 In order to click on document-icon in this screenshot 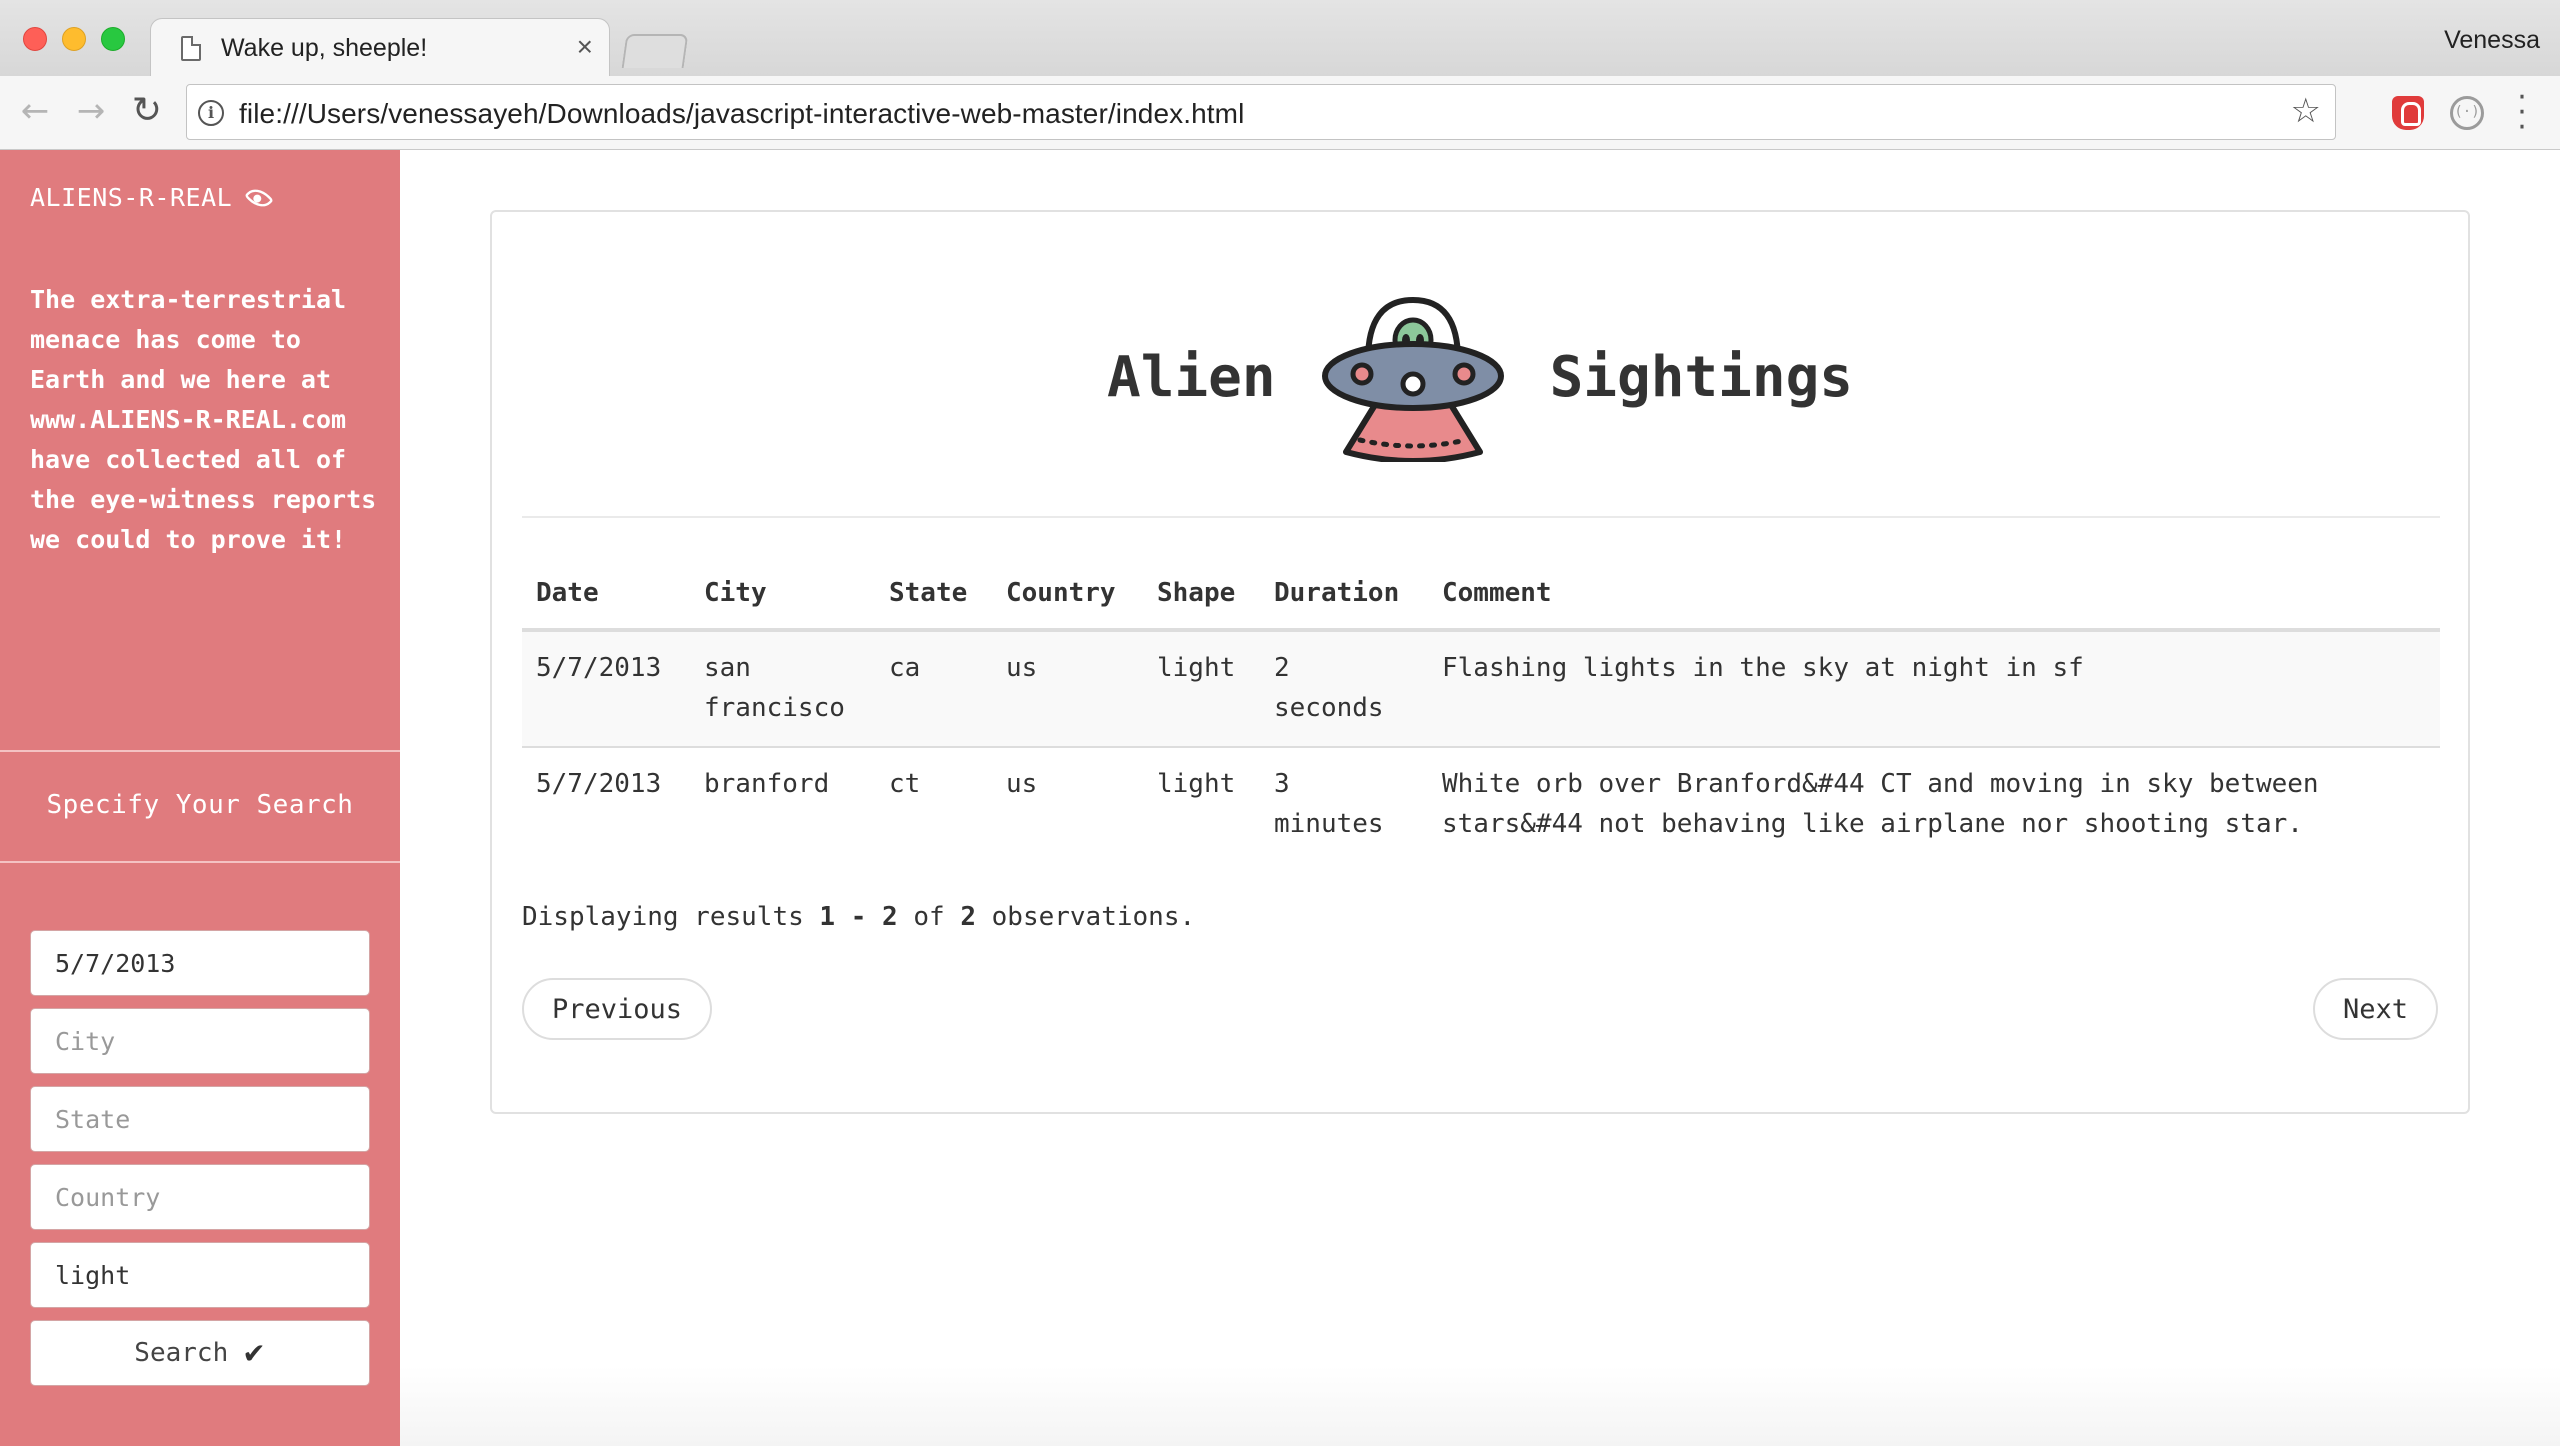, I will do `click(191, 48)`.